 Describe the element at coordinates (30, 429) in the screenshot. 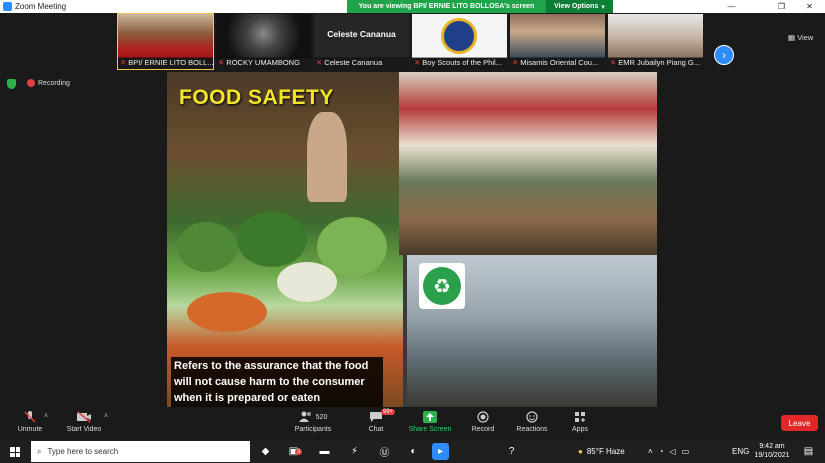

I see `unmute-label: Unmute` at that location.